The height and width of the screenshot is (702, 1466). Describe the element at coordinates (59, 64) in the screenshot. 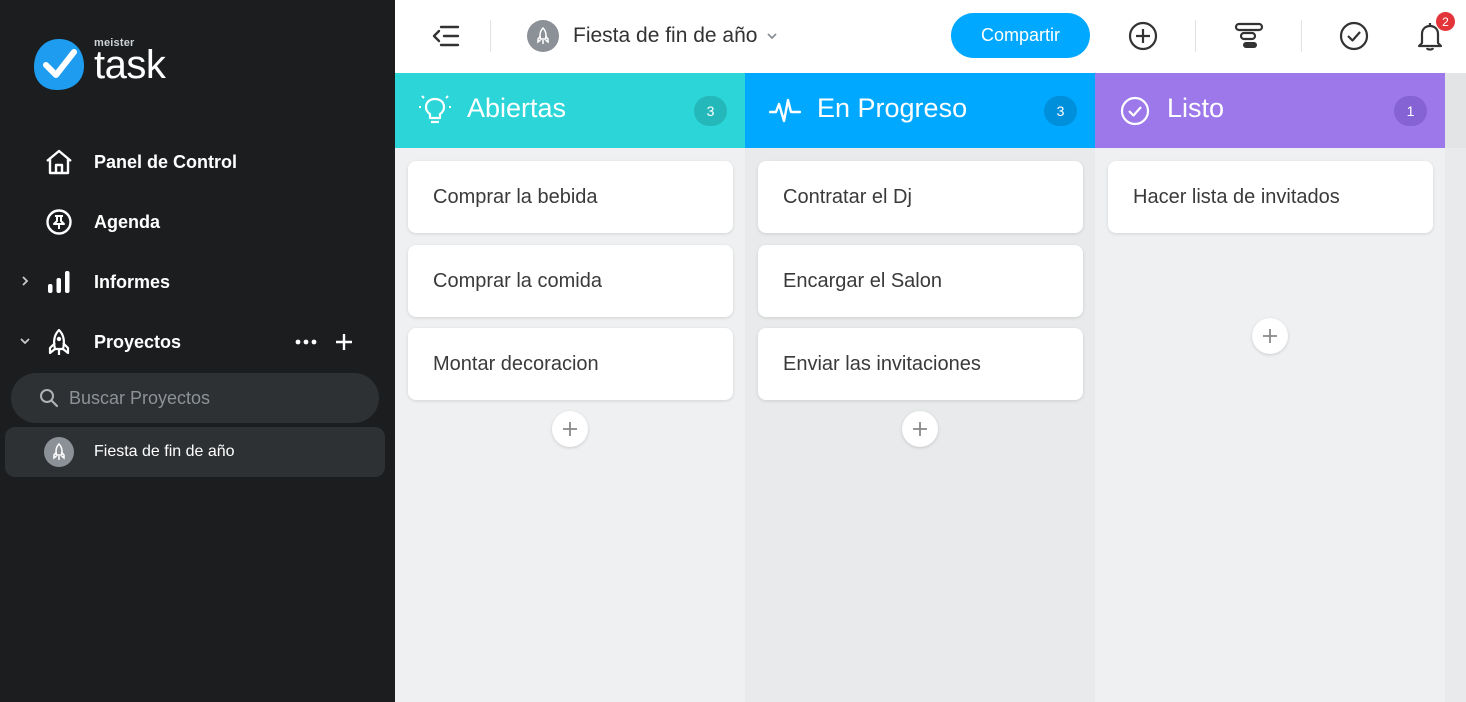

I see `logo-check-icon` at that location.